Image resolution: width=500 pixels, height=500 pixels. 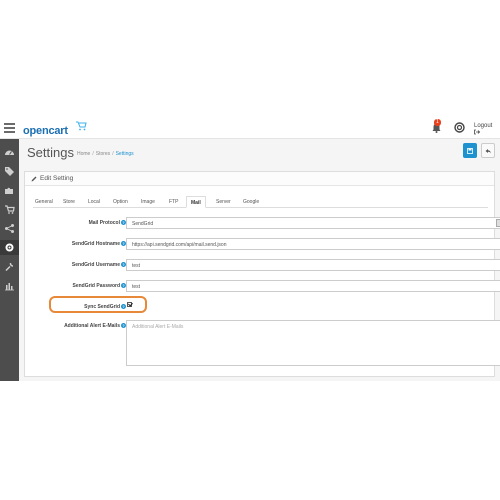 I want to click on opencart-logo: opencart, so click(x=55, y=129).